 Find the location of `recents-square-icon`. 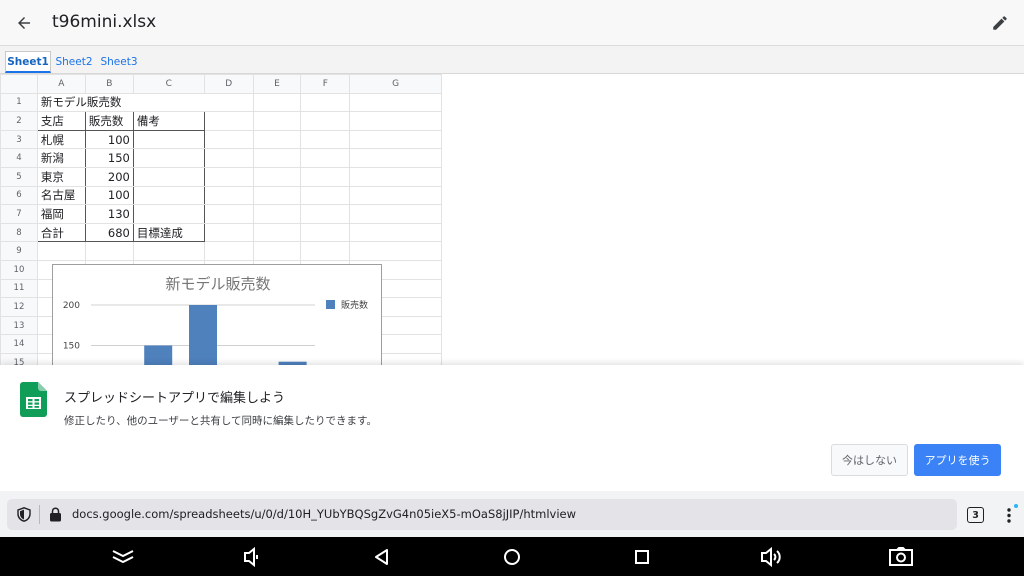

recents-square-icon is located at coordinates (642, 557).